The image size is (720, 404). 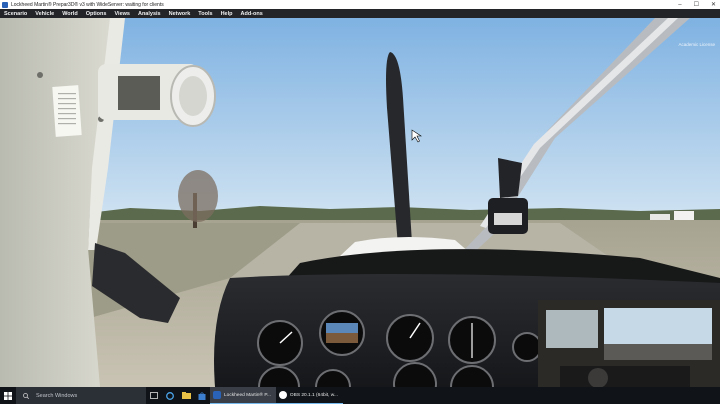 I want to click on maximize-button: ☐, so click(x=696, y=4).